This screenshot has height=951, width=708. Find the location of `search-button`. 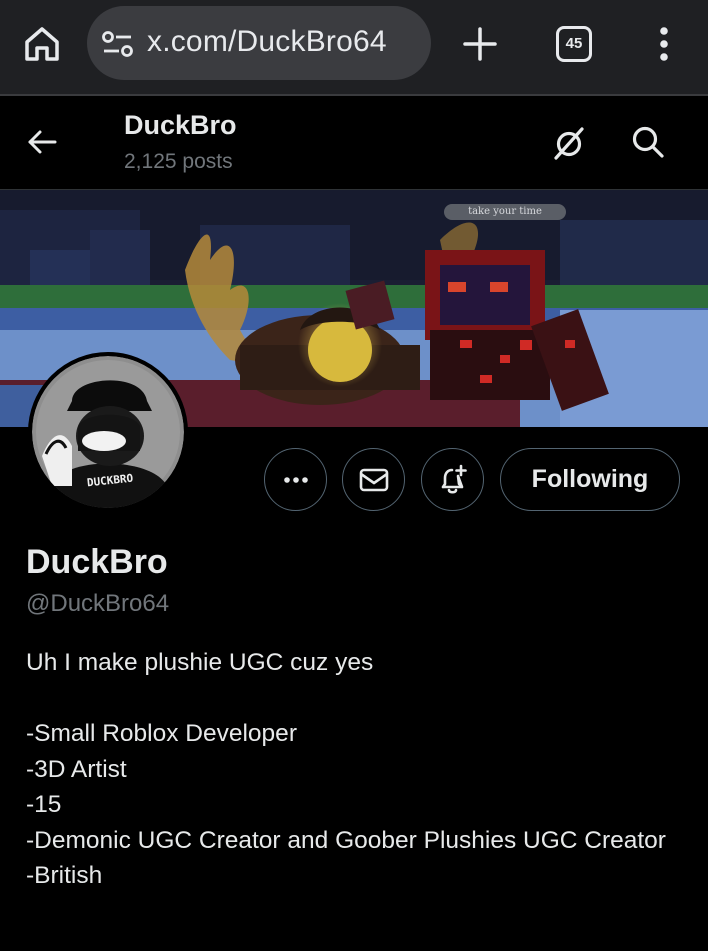

search-button is located at coordinates (648, 142).